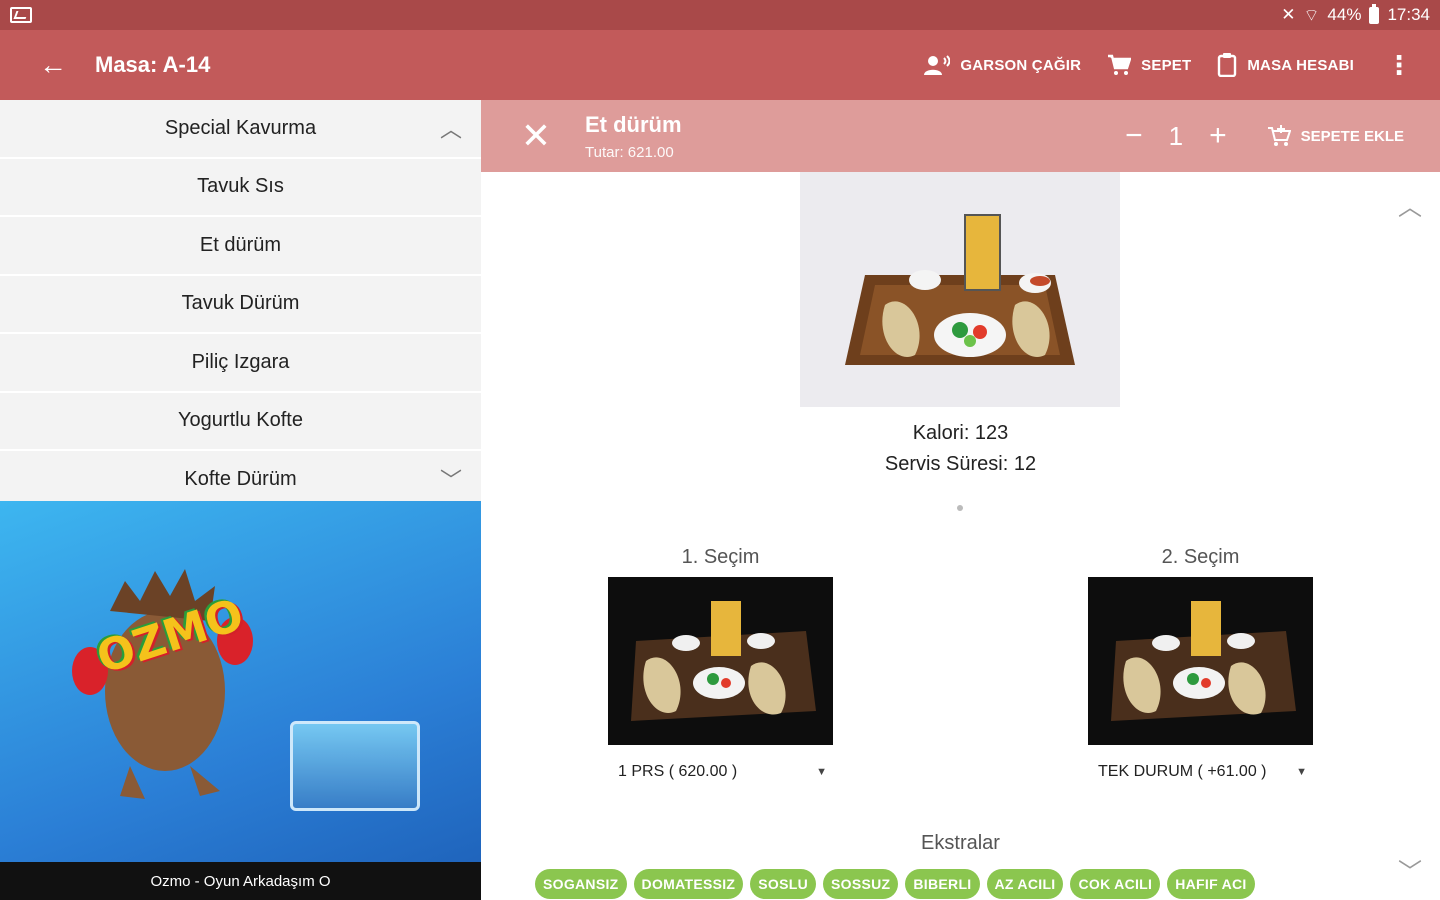 Image resolution: width=1440 pixels, height=900 pixels. Describe the element at coordinates (1025, 884) in the screenshot. I see `extra-chip: AZ ACILI` at that location.